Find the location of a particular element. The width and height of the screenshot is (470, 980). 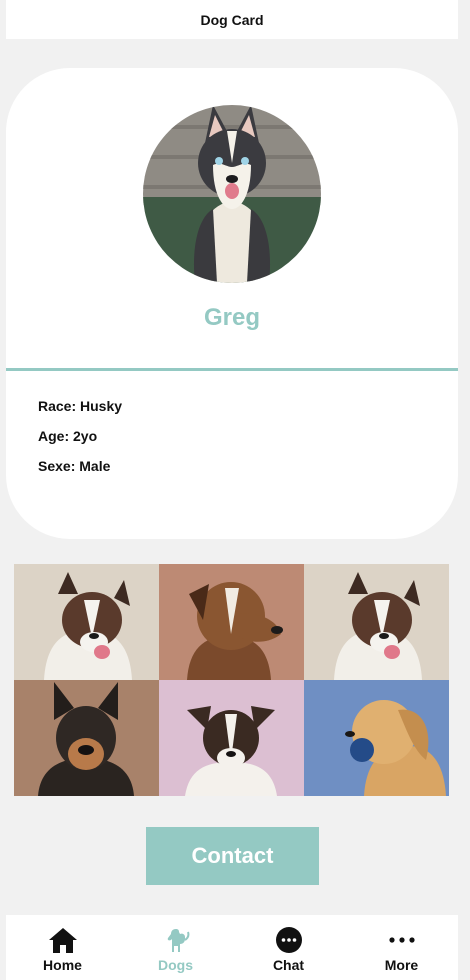

dog-name: Greg is located at coordinates (231, 317).